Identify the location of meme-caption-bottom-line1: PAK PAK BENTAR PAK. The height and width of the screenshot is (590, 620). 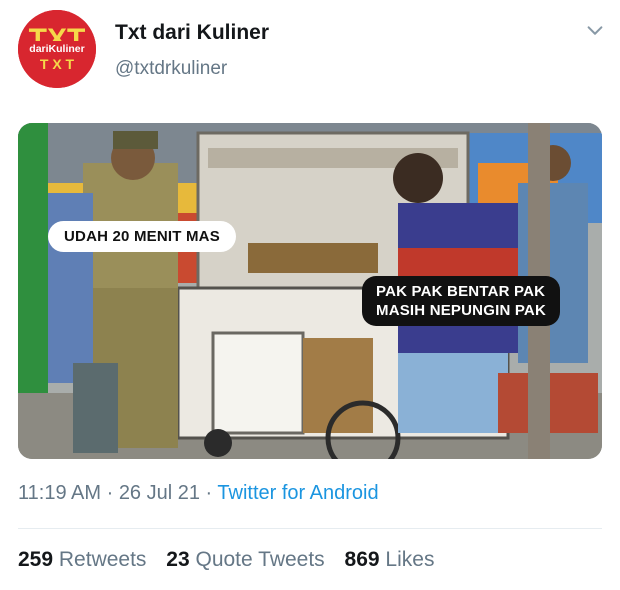
(461, 291).